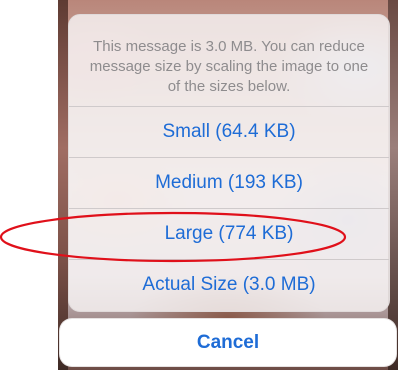 This screenshot has height=370, width=399. I want to click on option-small-button: Small (64.4 KB), so click(229, 131).